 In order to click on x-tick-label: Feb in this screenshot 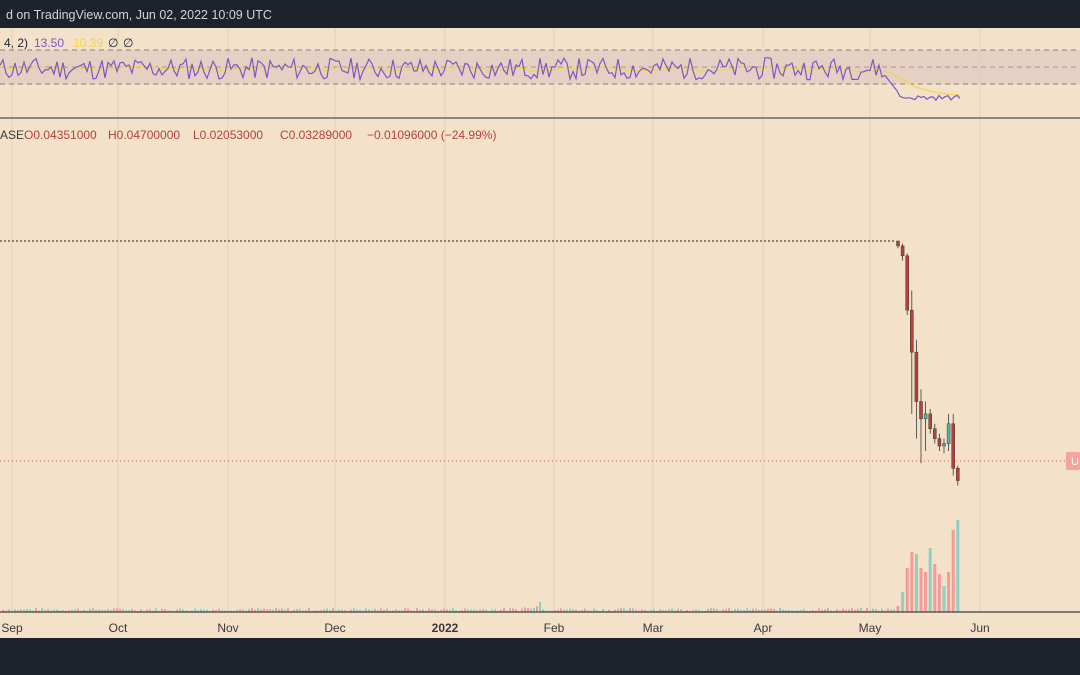, I will do `click(554, 628)`.